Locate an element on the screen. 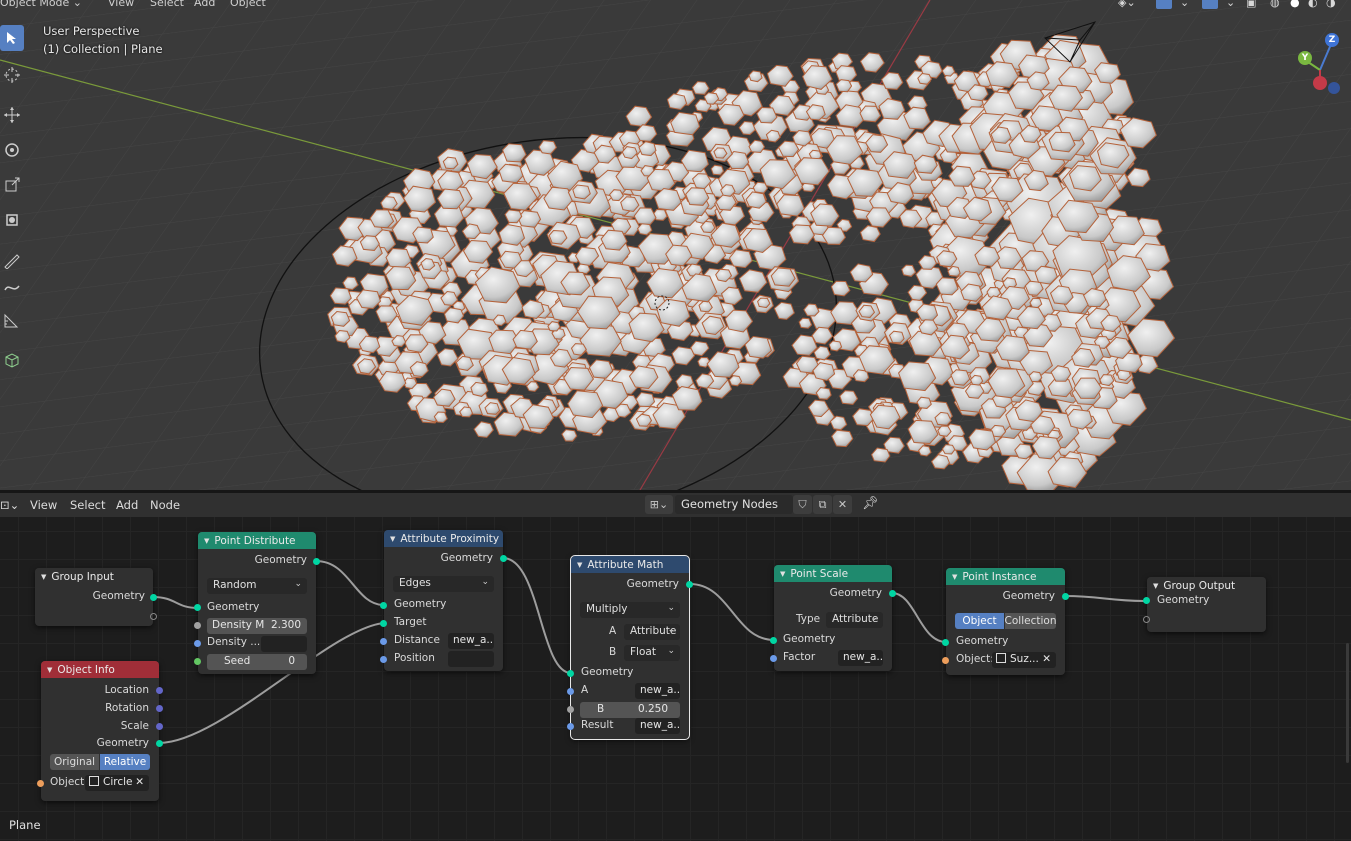 This screenshot has width=1351, height=841. output-socket-empty is located at coordinates (153, 616).